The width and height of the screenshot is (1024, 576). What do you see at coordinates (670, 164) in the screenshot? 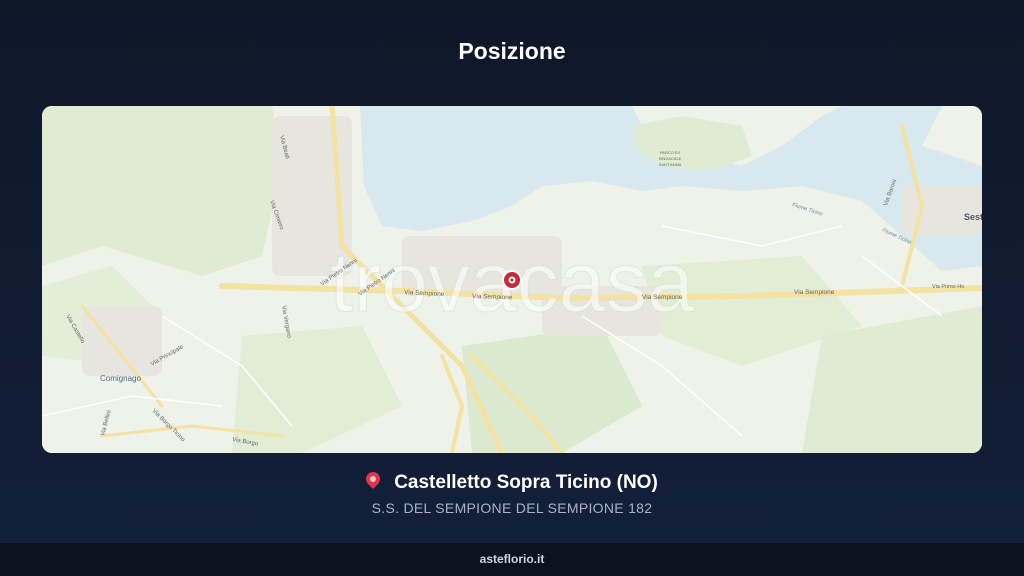
I see `place-label-santanna: SANT'ANNA` at bounding box center [670, 164].